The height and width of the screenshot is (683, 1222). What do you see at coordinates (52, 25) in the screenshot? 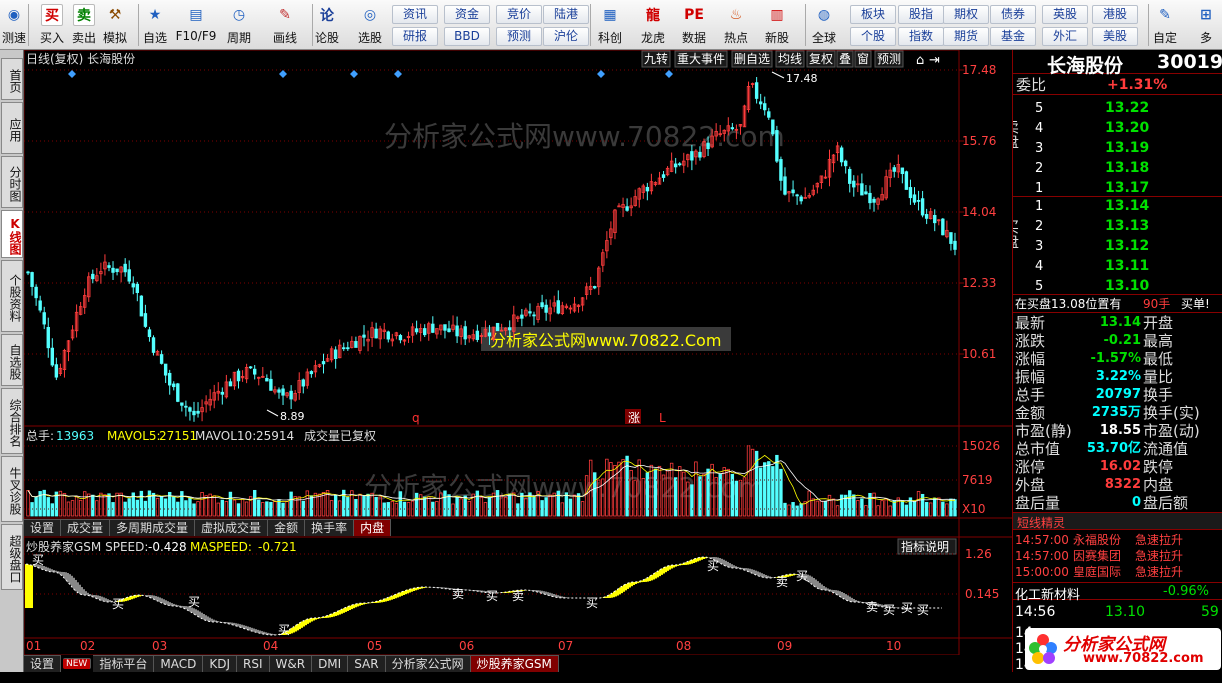
I see `toolbar-buy-button: 买买入` at bounding box center [52, 25].